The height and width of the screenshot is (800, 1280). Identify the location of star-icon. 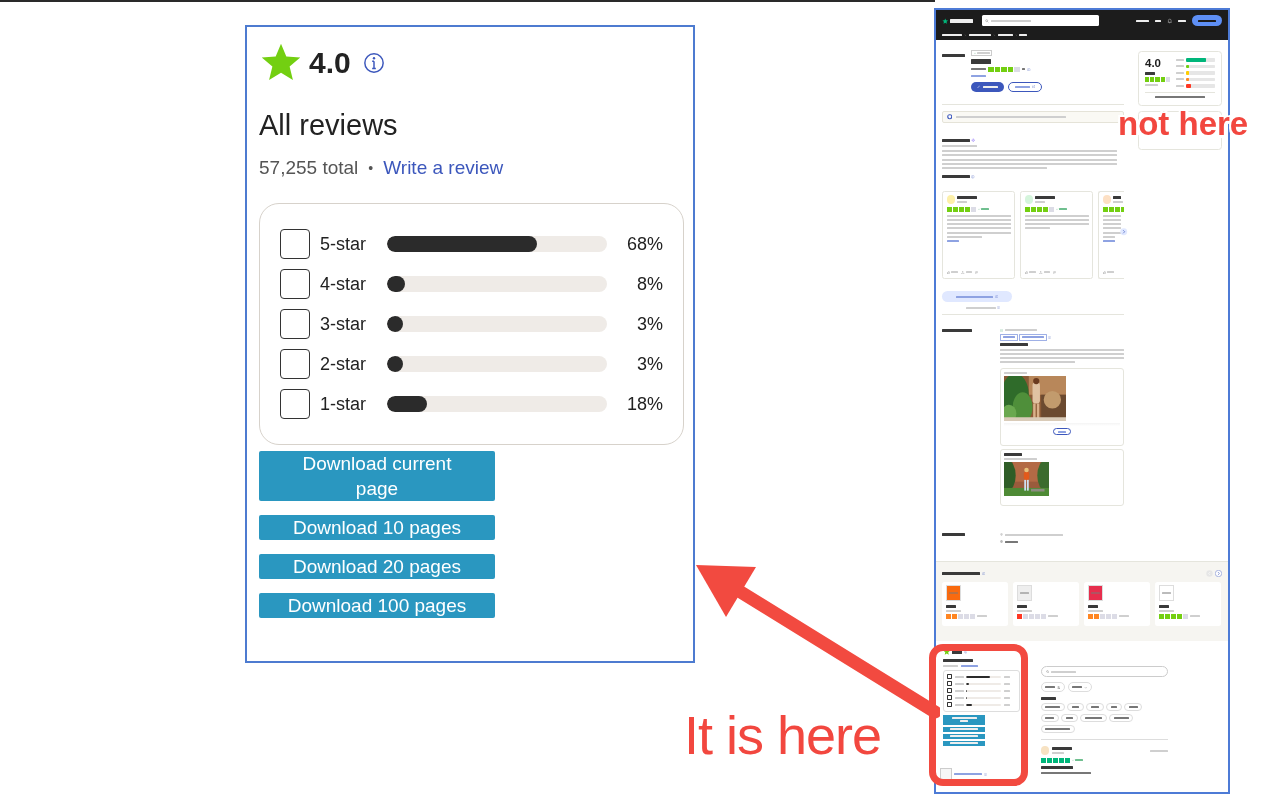
(945, 20).